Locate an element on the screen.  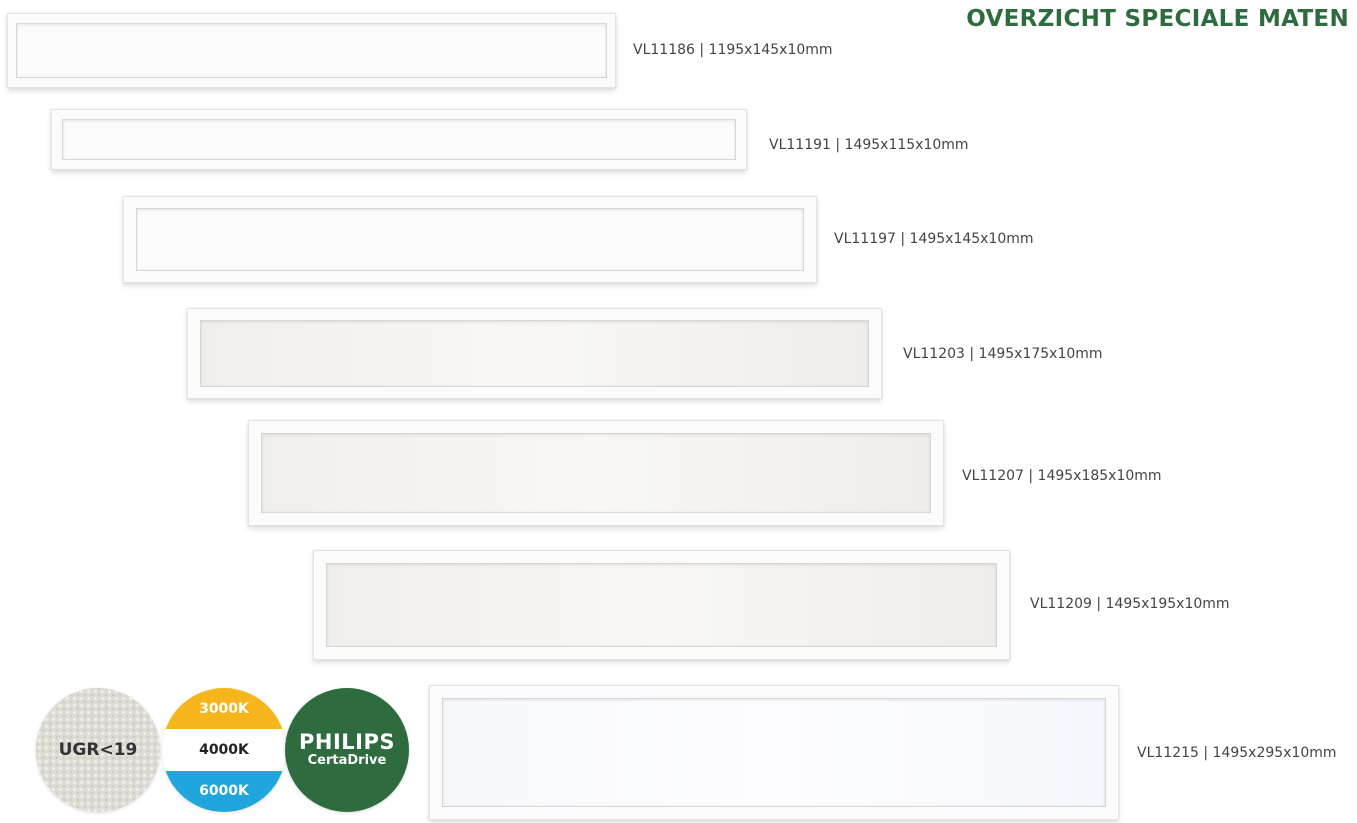
color-temperature-badge: 3000K 4000K 6000K is located at coordinates (224, 750).